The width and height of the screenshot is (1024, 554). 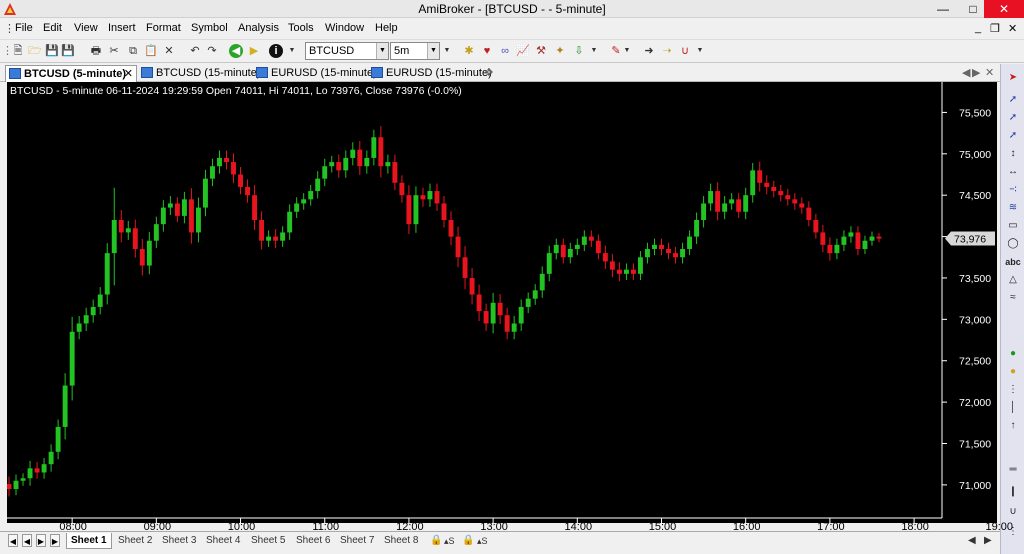 I want to click on sheet-tab-4: Sheet 4, so click(x=223, y=541).